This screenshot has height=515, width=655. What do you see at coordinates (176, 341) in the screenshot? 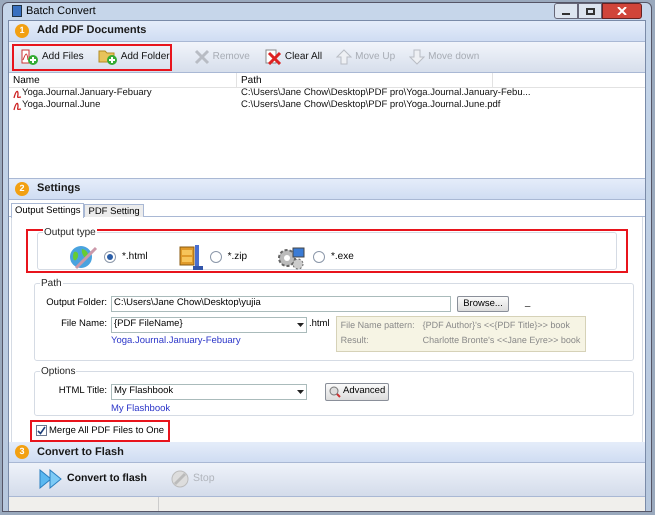
I see `file-name-preview: Yoga.Journal.January-Febuary` at bounding box center [176, 341].